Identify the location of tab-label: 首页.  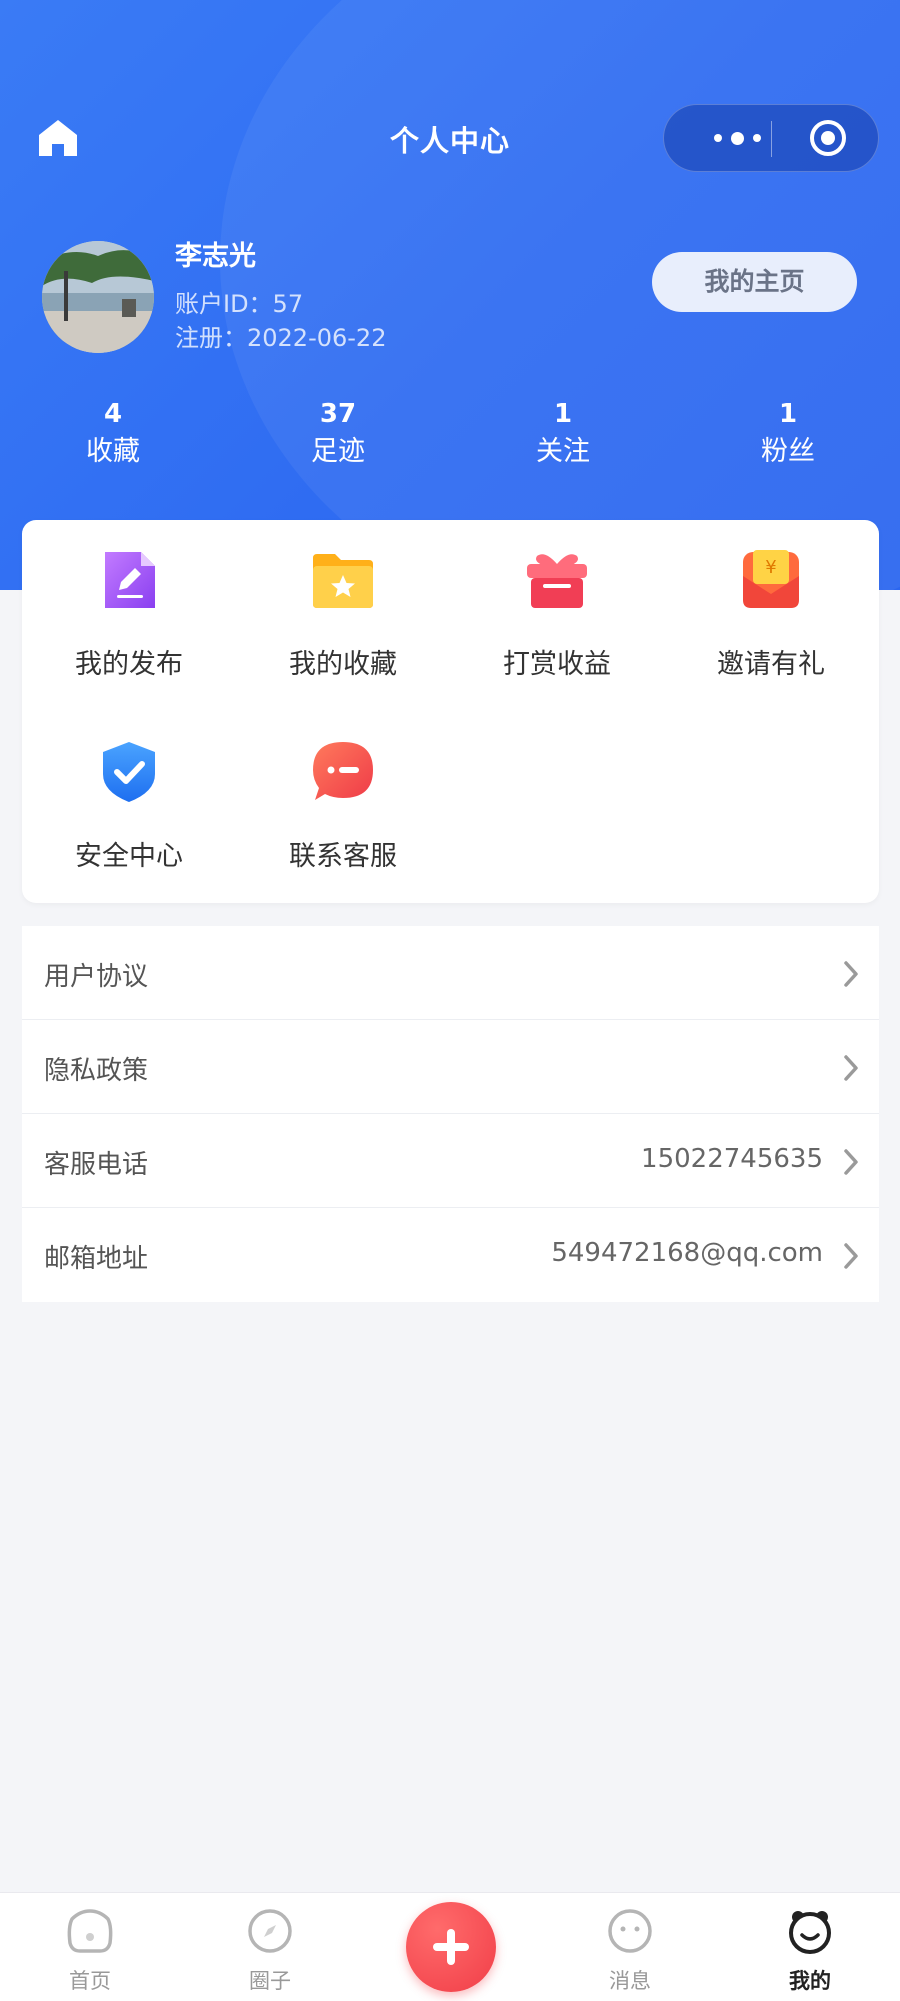
(90, 1981).